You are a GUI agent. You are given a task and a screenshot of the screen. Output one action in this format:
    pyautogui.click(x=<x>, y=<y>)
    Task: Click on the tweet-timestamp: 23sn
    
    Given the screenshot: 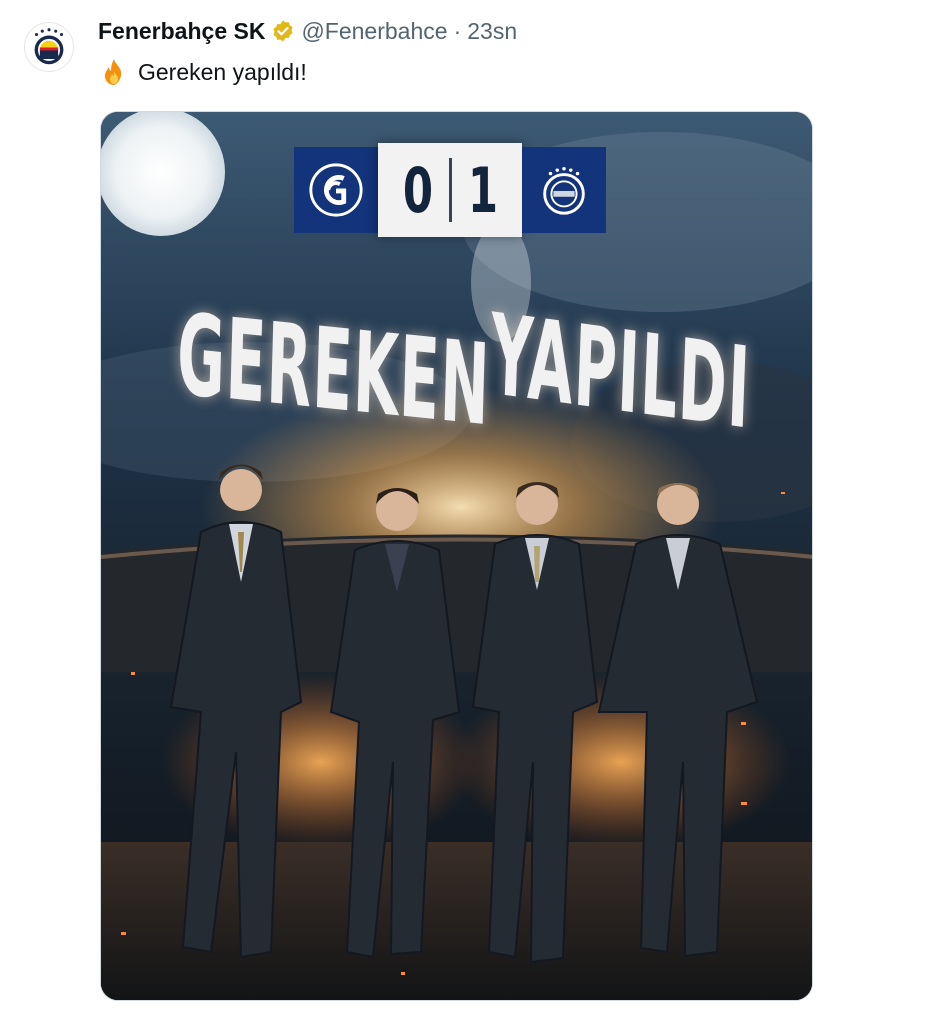 What is the action you would take?
    pyautogui.click(x=492, y=31)
    